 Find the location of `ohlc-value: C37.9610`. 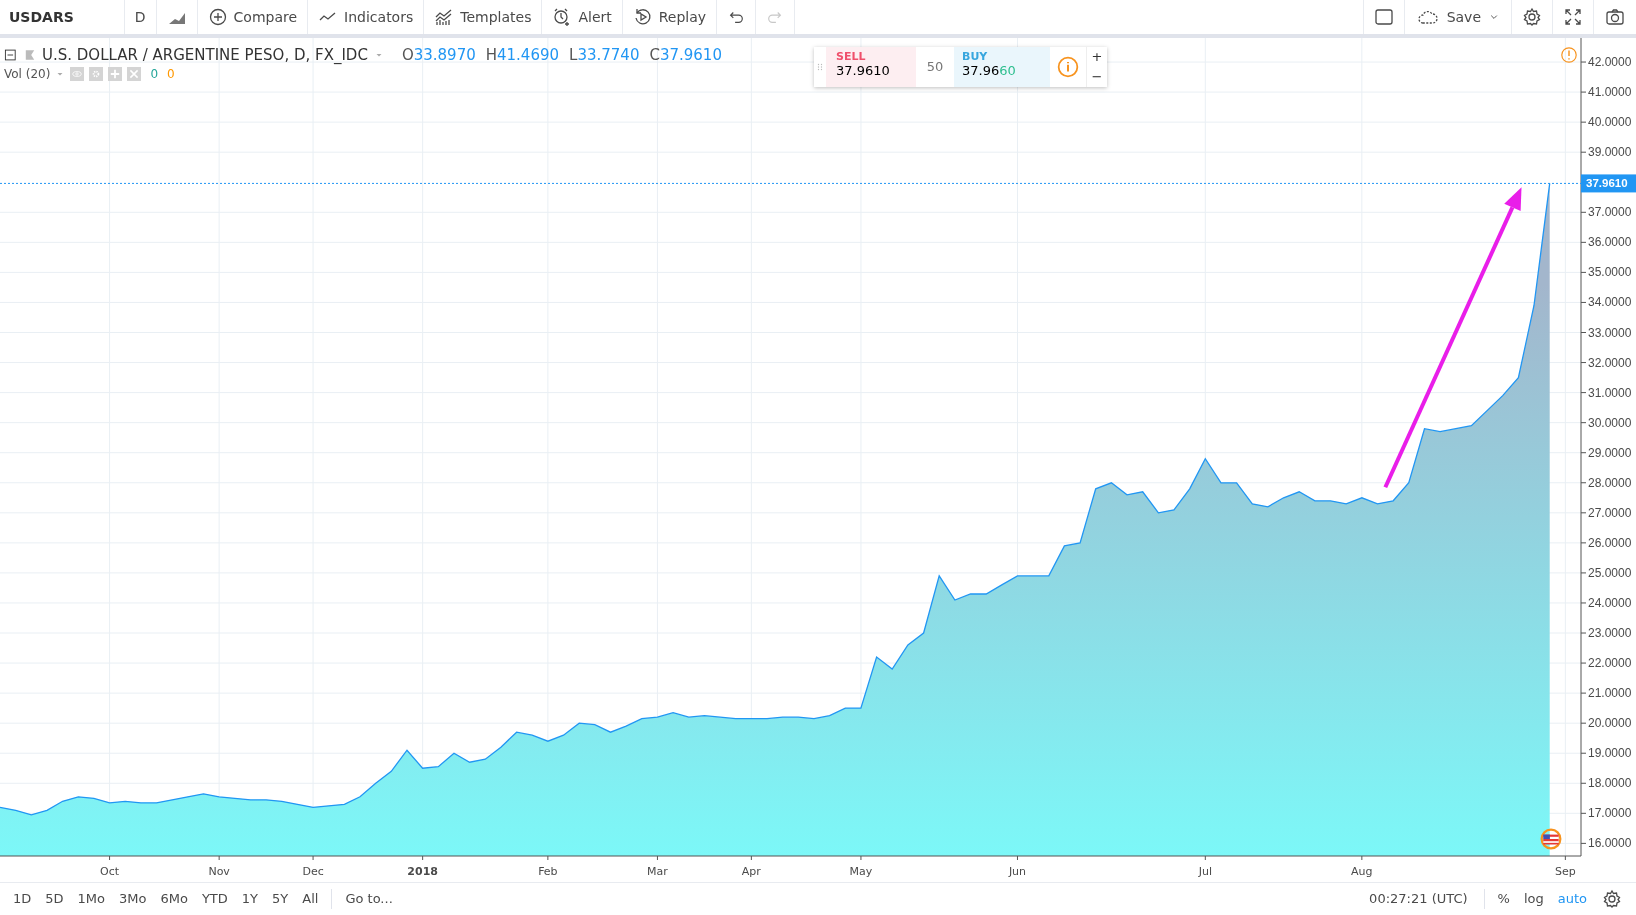

ohlc-value: C37.9610 is located at coordinates (685, 54).